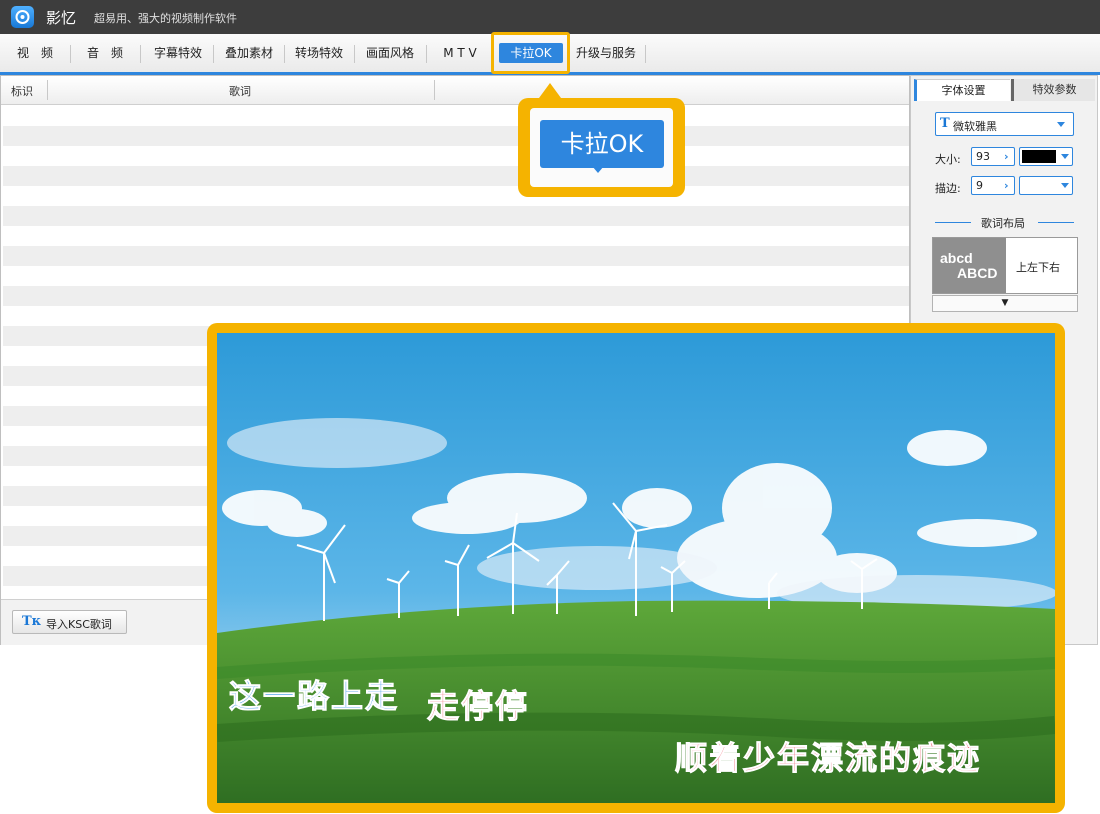 Image resolution: width=1100 pixels, height=814 pixels. Describe the element at coordinates (178, 53) in the screenshot. I see `menu-subtitle-effects: 字幕特效` at that location.